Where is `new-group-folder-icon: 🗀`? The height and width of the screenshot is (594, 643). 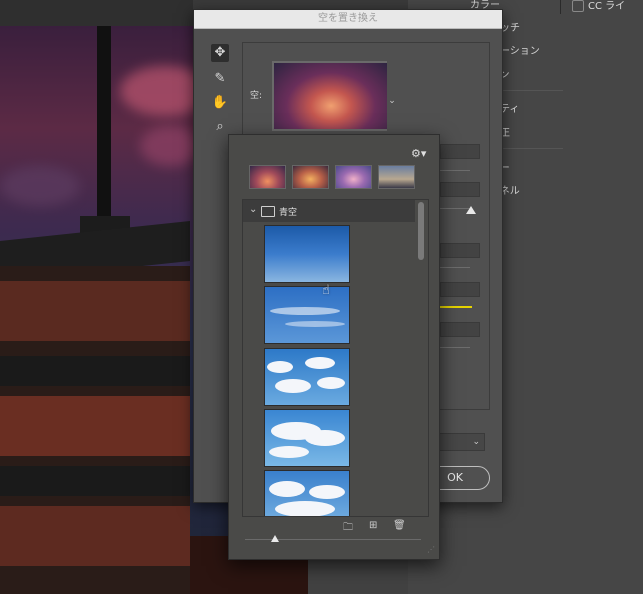 new-group-folder-icon: 🗀 is located at coordinates (348, 528).